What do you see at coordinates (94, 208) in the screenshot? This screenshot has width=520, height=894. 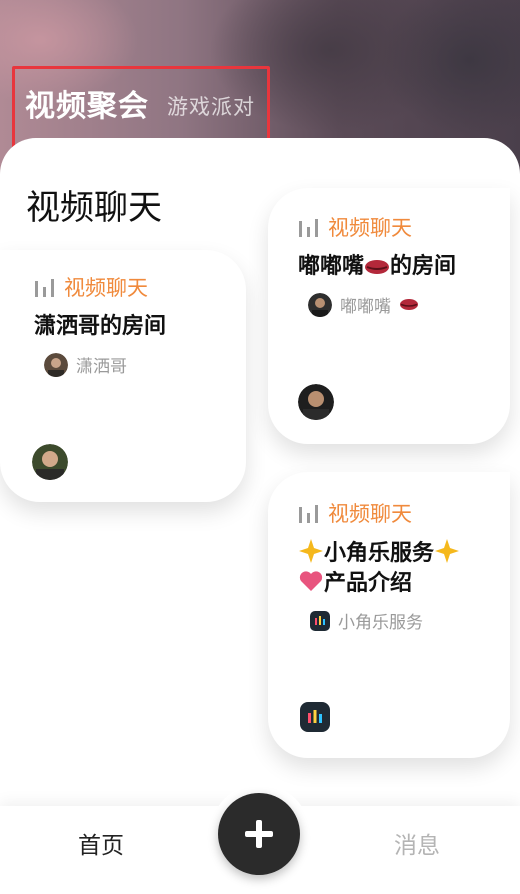 I see `section-title: 视频聊天` at bounding box center [94, 208].